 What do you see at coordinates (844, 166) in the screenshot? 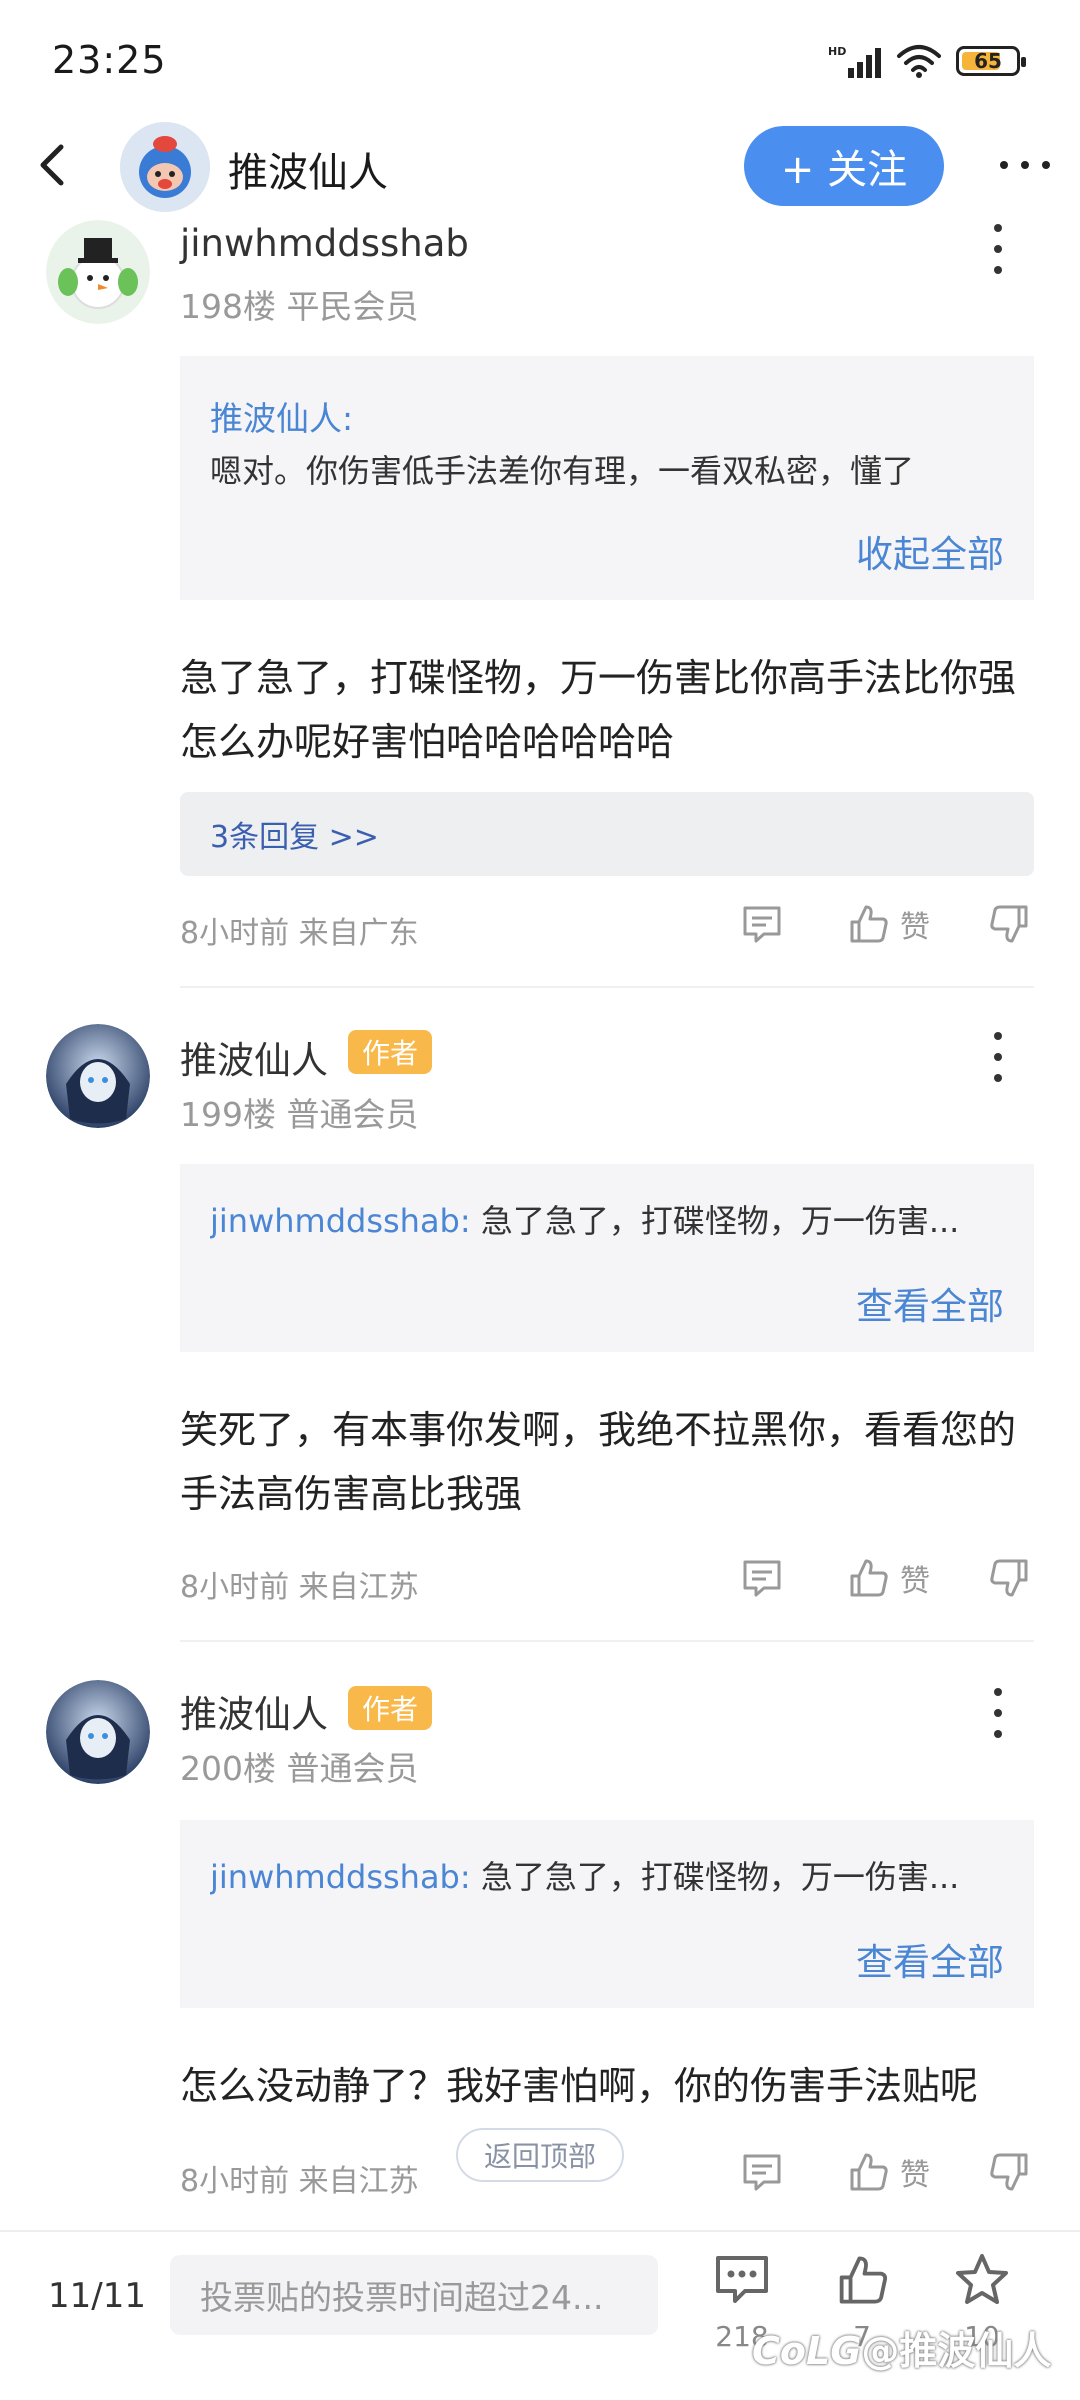
I see `follow-button: + 关注` at bounding box center [844, 166].